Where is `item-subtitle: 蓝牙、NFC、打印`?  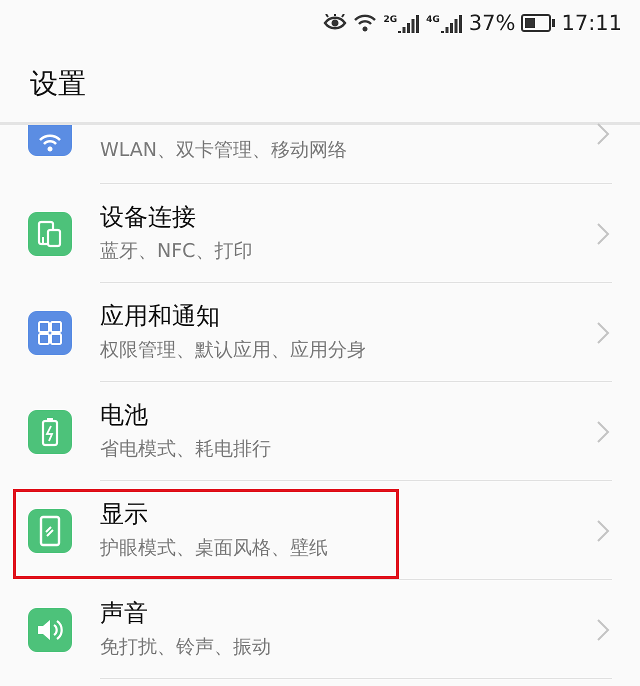 item-subtitle: 蓝牙、NFC、打印 is located at coordinates (177, 251).